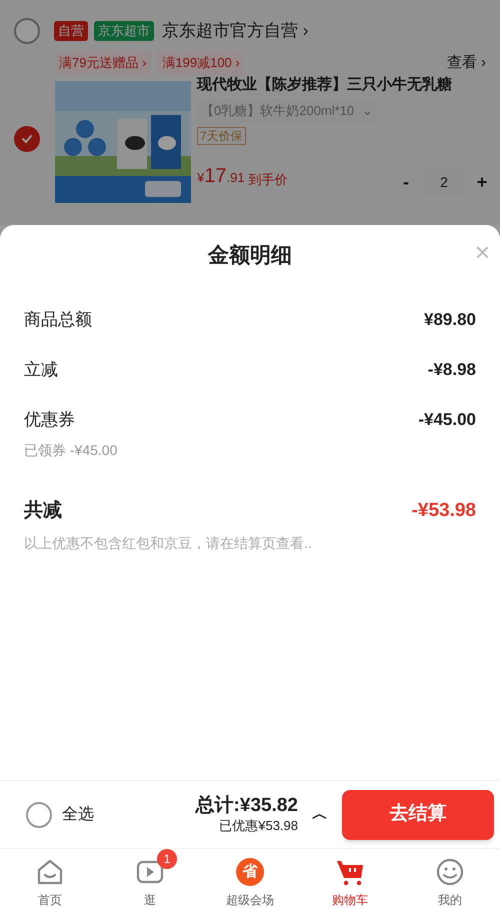 Image resolution: width=500 pixels, height=919 pixels. Describe the element at coordinates (49, 419) in the screenshot. I see `row-label: 优惠券` at that location.